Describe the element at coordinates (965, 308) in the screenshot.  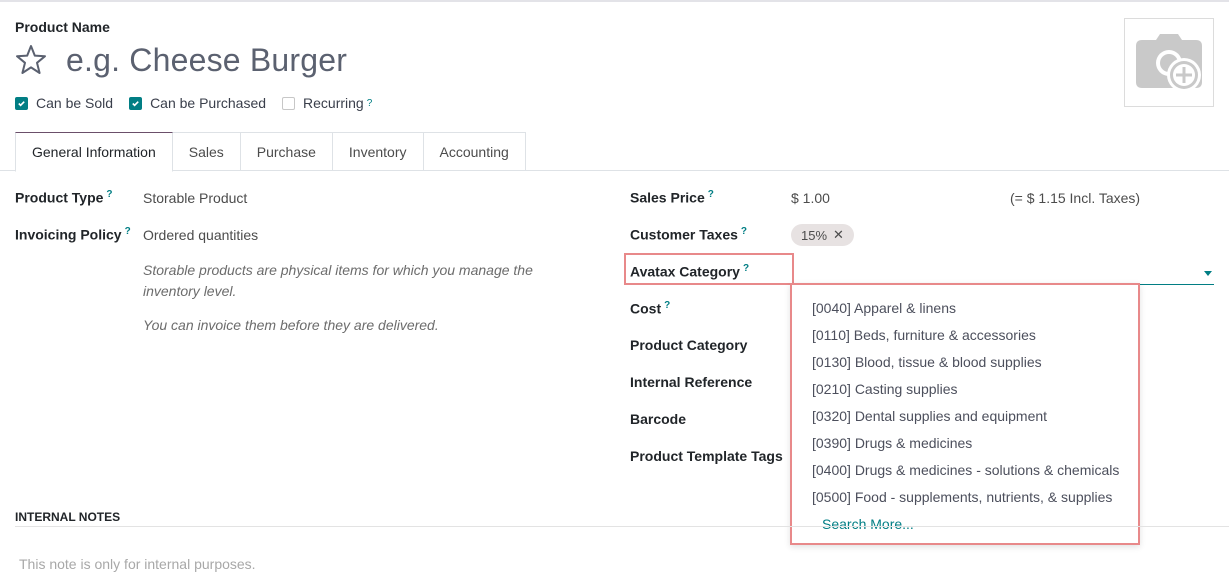
I see `dropdown-option: [0040] Apparel & linens` at that location.